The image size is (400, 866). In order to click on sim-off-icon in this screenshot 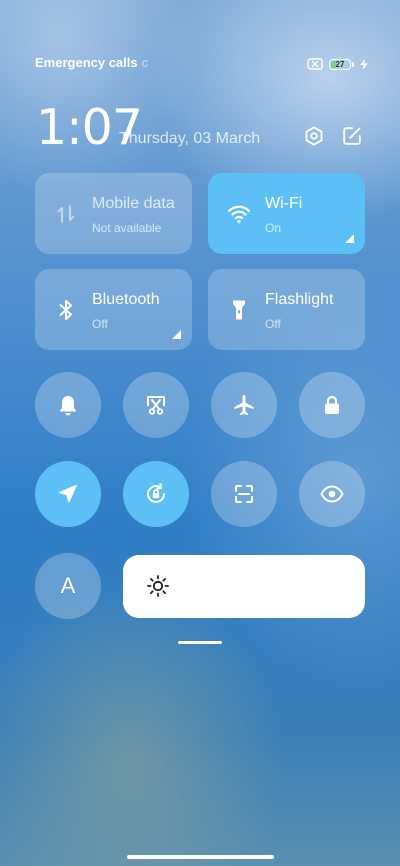, I will do `click(315, 64)`.